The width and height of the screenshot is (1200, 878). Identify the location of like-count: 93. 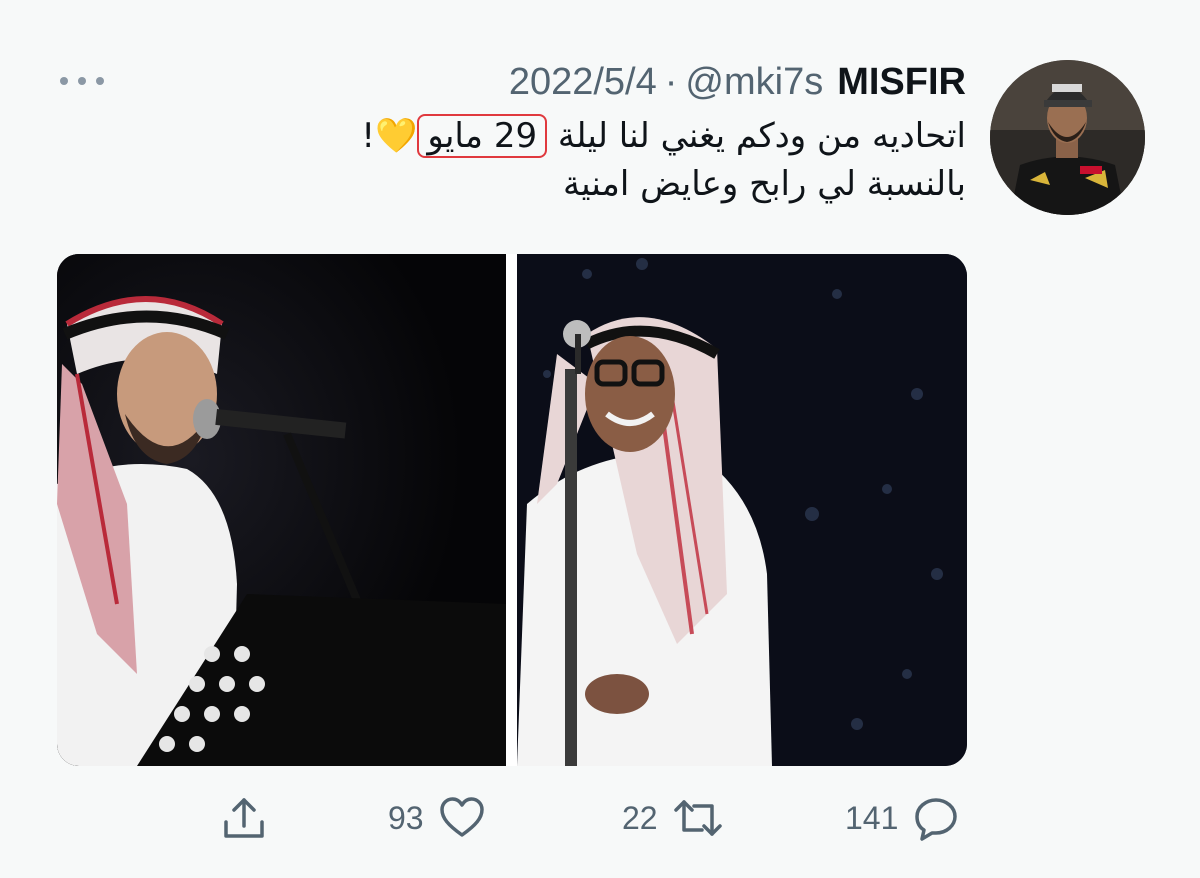
(406, 817).